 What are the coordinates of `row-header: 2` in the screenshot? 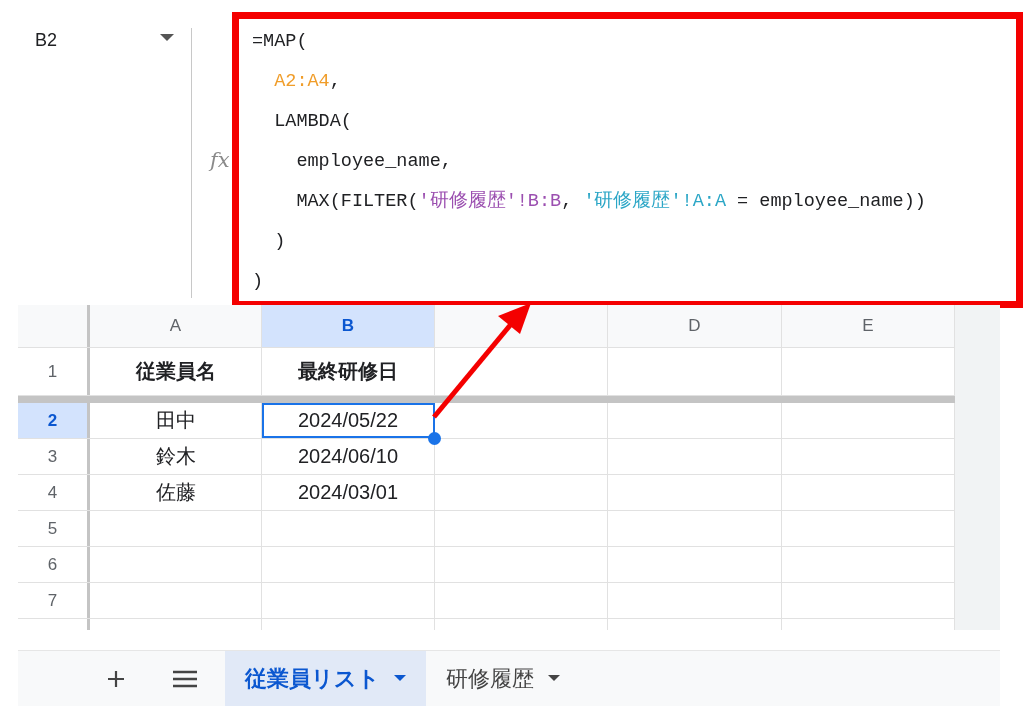 It's located at (54, 420).